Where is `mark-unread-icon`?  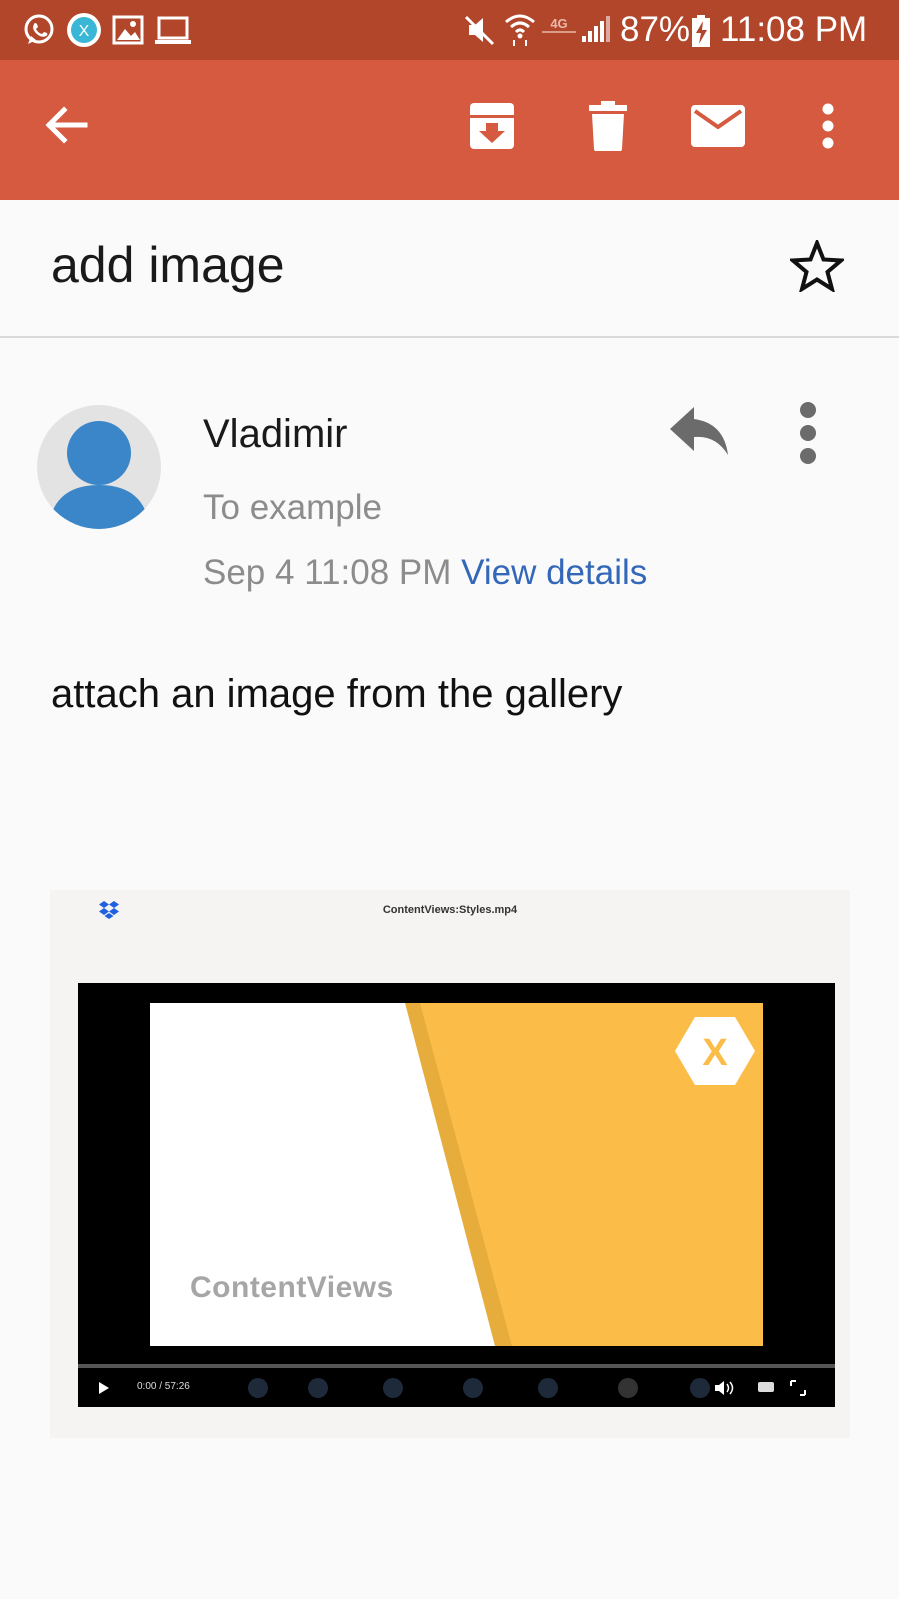
mark-unread-icon is located at coordinates (718, 126).